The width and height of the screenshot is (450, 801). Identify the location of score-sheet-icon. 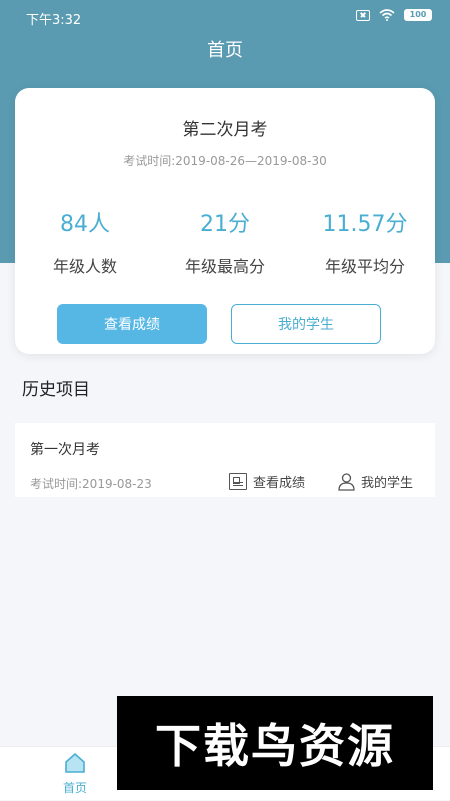
(238, 481).